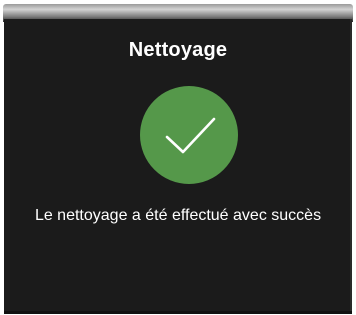 The height and width of the screenshot is (315, 356). I want to click on success-status-badge, so click(189, 135).